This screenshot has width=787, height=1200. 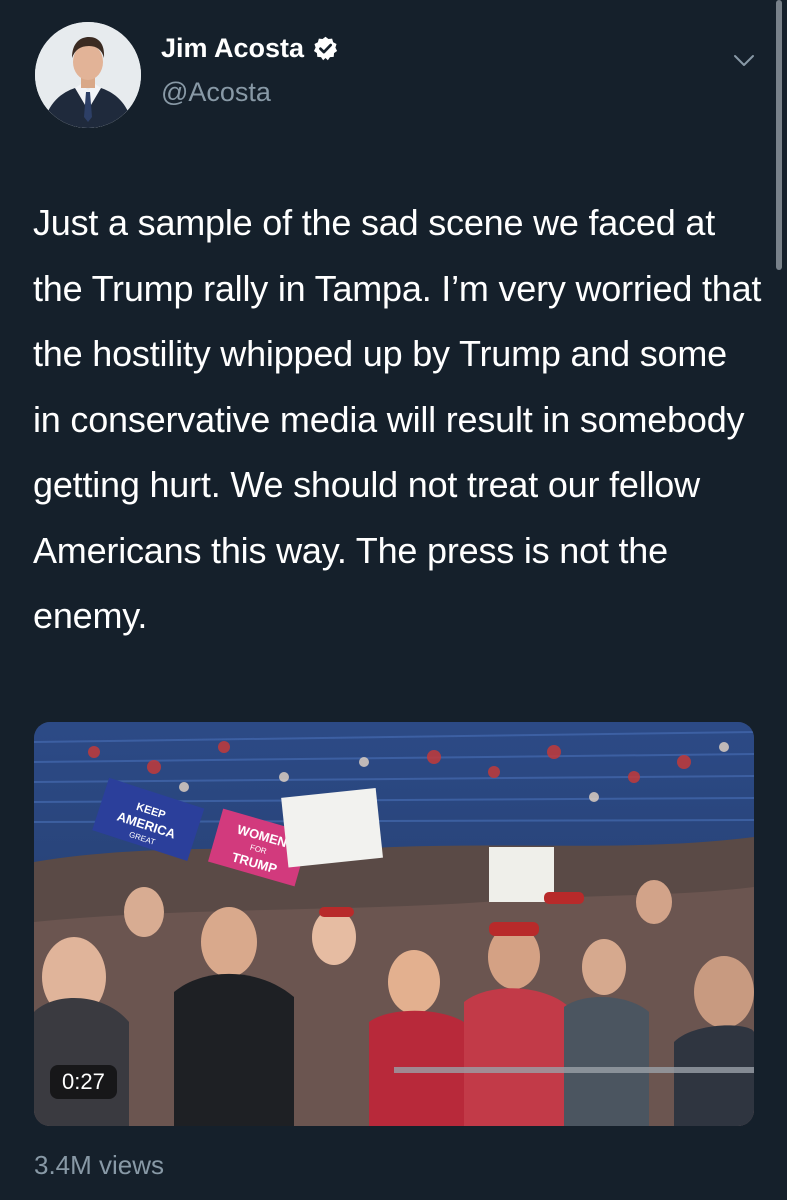 What do you see at coordinates (83, 1082) in the screenshot?
I see `video-duration-badge: 0:27` at bounding box center [83, 1082].